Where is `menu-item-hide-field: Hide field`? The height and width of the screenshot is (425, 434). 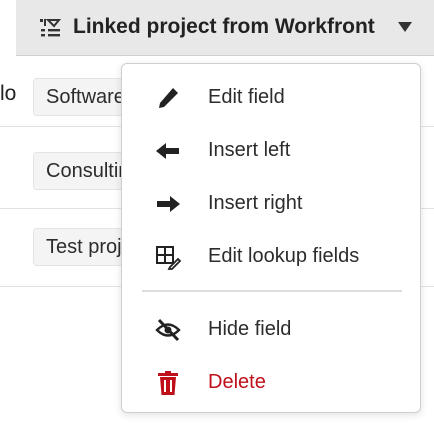 menu-item-hide-field: Hide field is located at coordinates (271, 329).